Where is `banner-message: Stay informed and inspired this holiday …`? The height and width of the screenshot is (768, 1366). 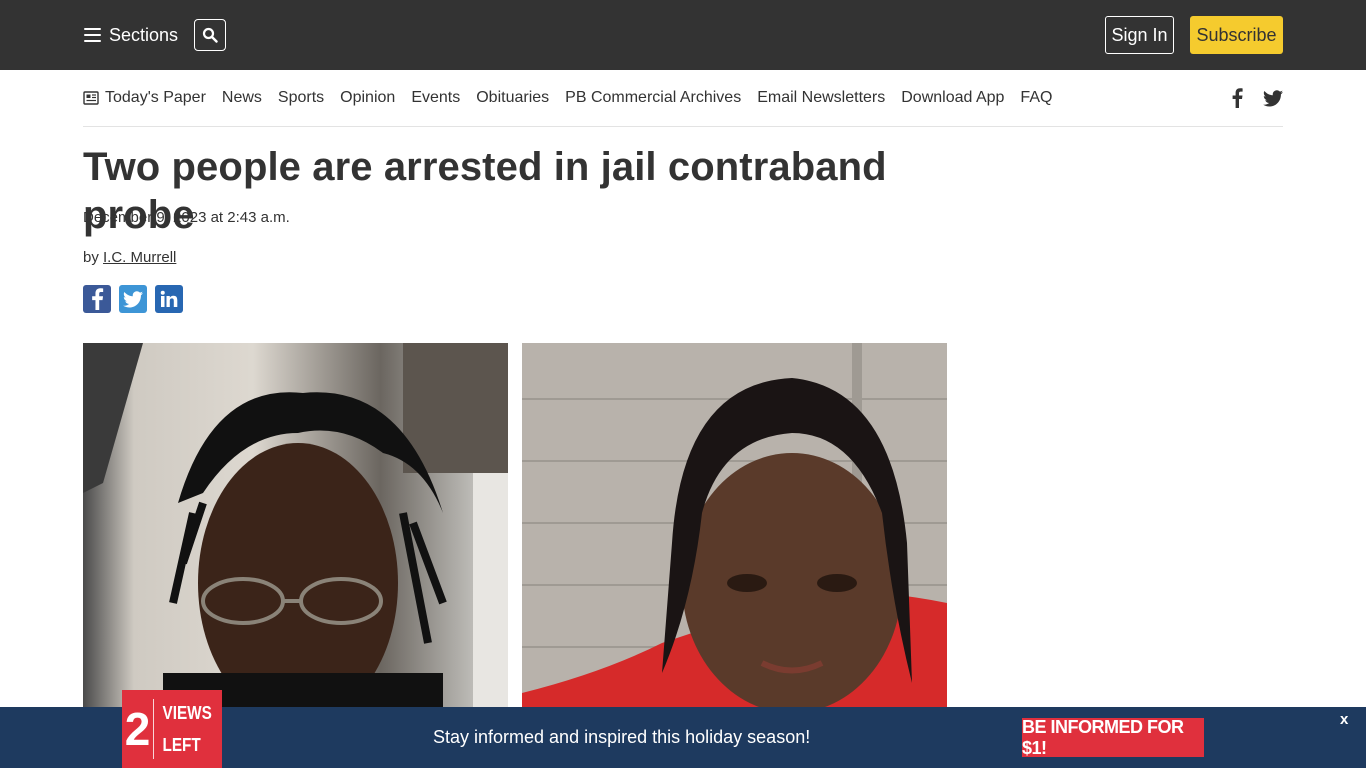 banner-message: Stay informed and inspired this holiday … is located at coordinates (622, 737).